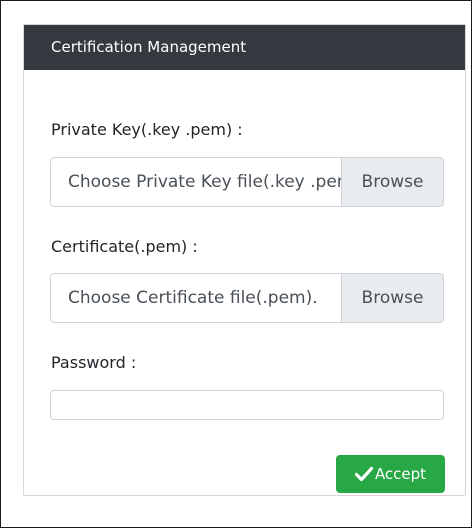 The height and width of the screenshot is (528, 472). What do you see at coordinates (363, 474) in the screenshot?
I see `checkmark-icon` at bounding box center [363, 474].